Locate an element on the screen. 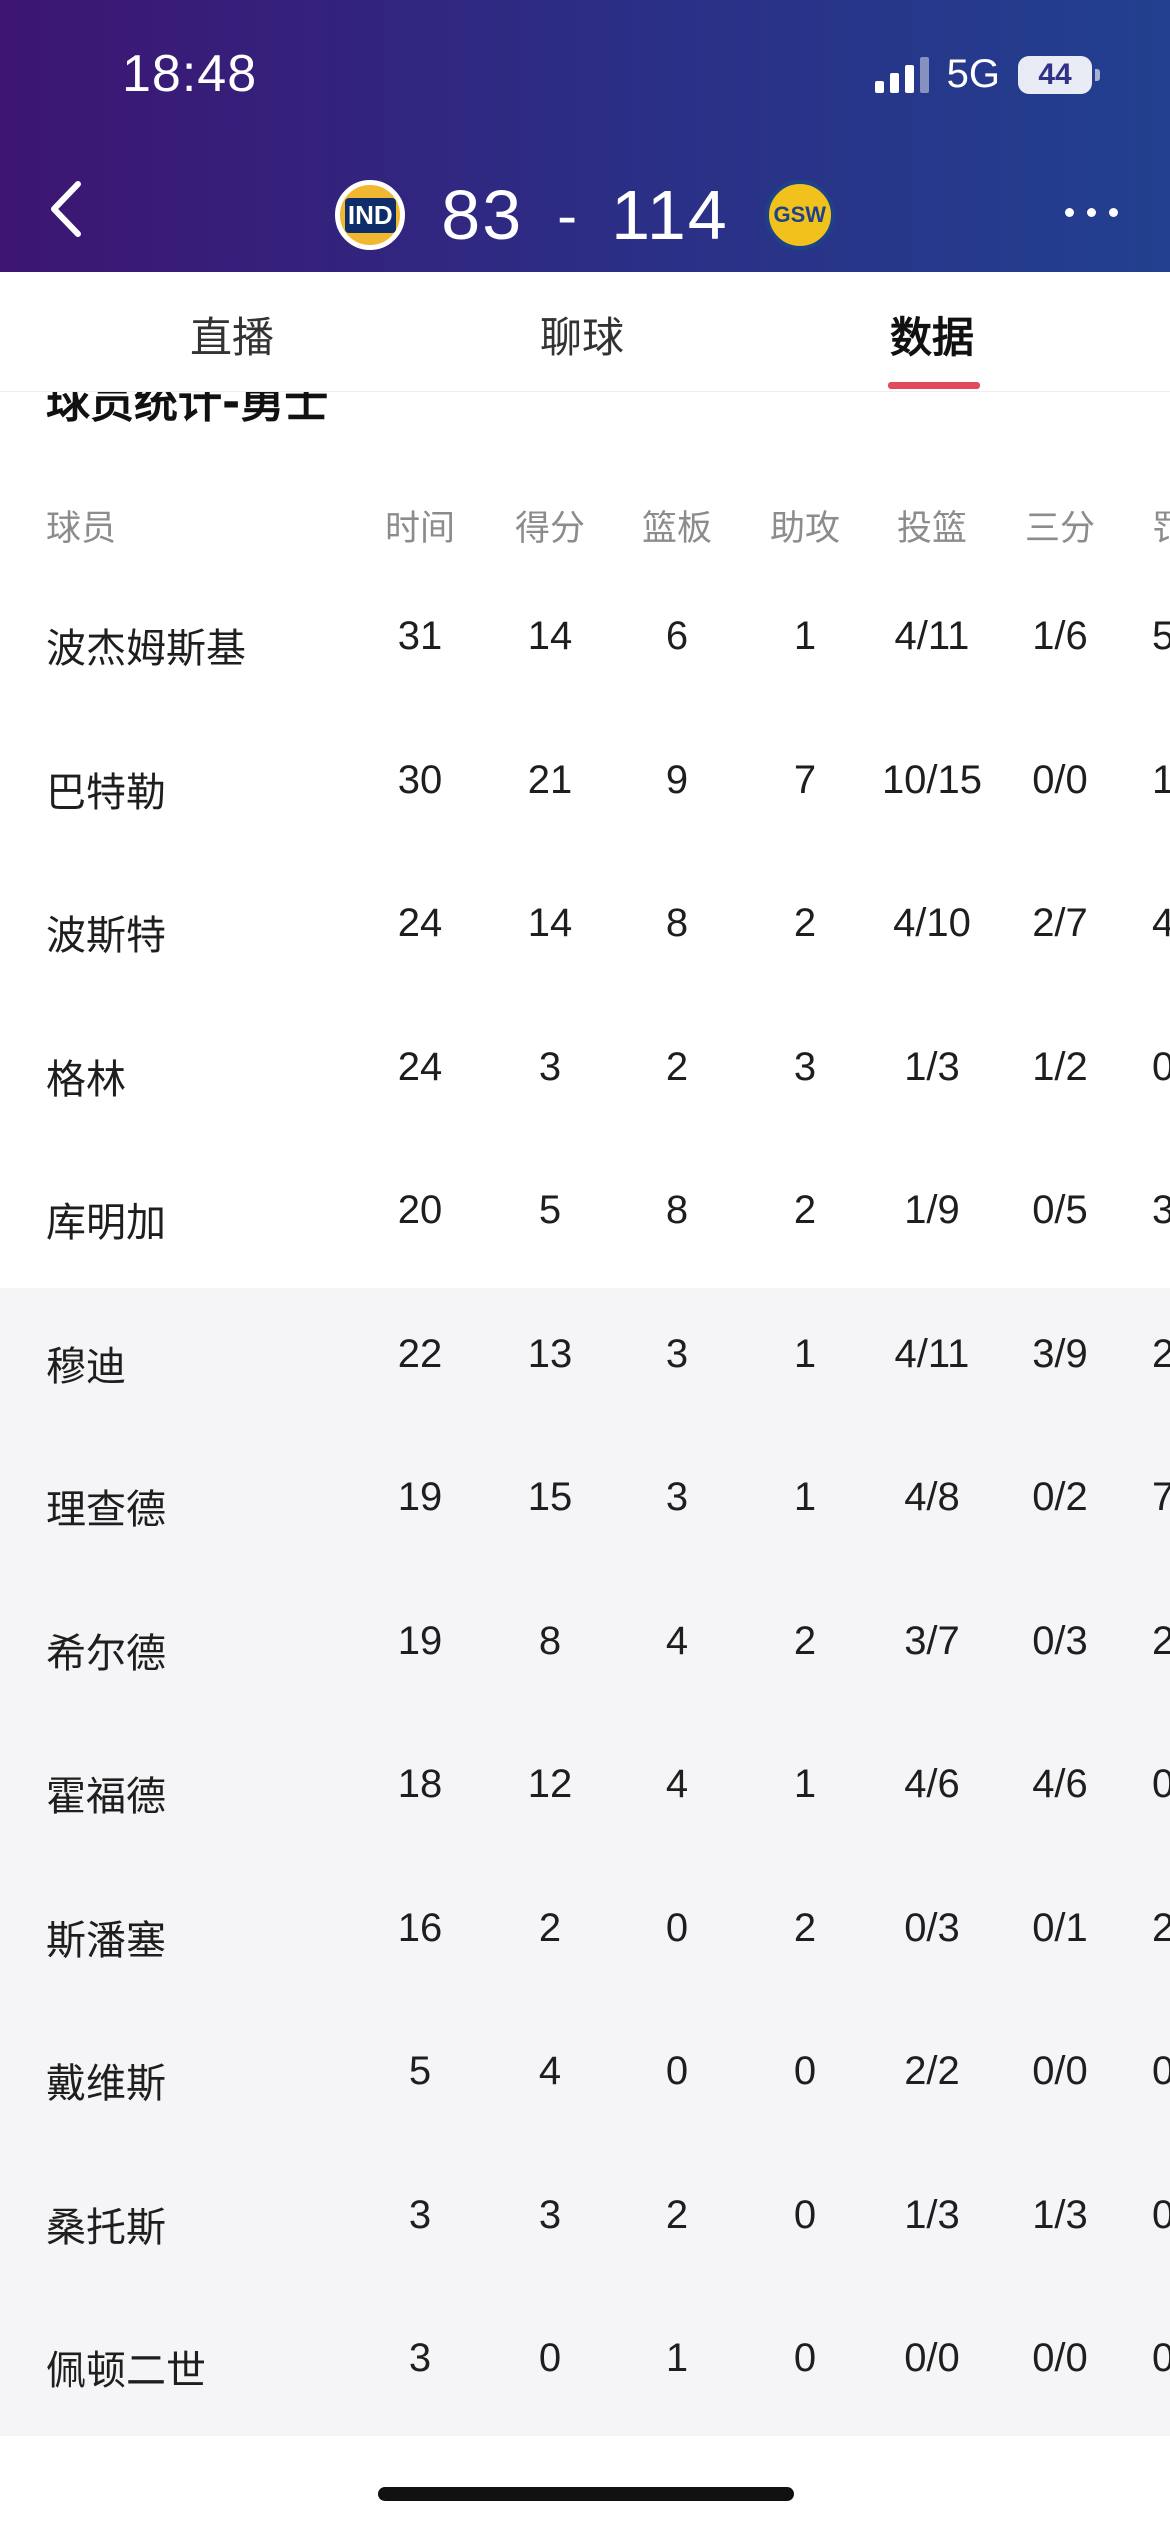  stat-cell: 4/6 is located at coordinates (1060, 1784).